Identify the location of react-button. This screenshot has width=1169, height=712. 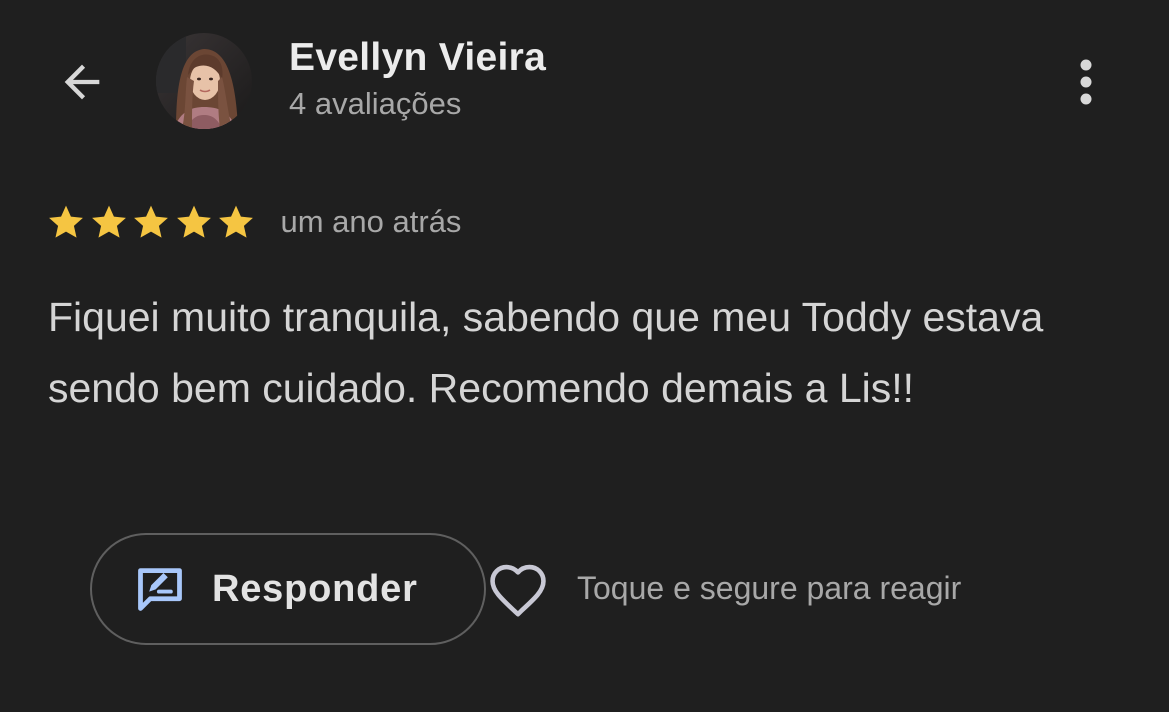
(518, 590).